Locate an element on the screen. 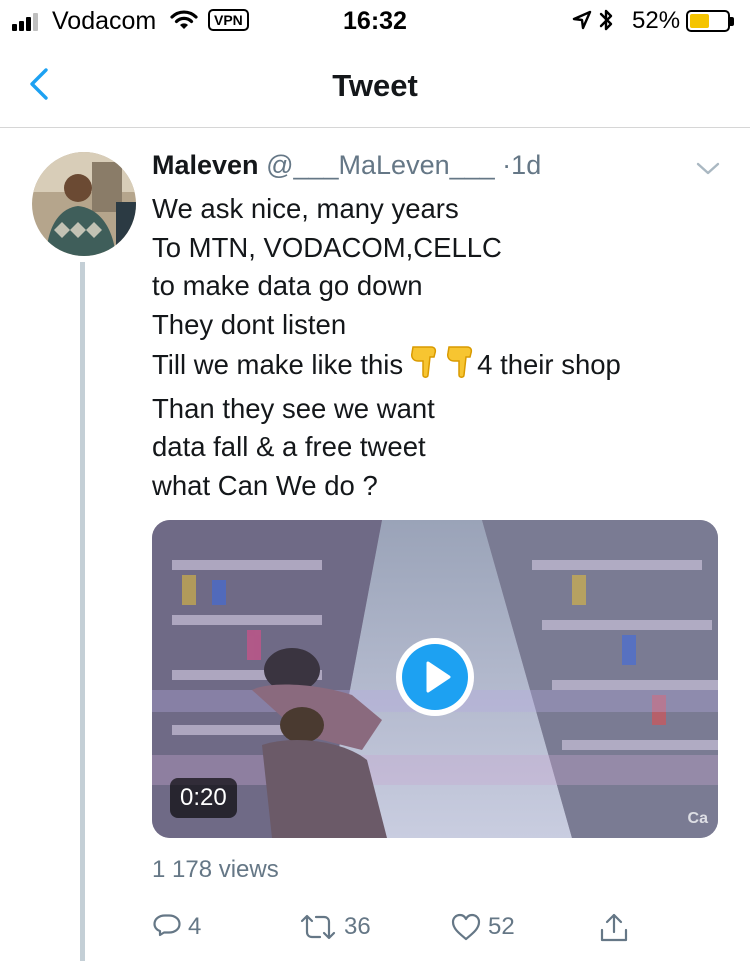 Image resolution: width=750 pixels, height=961 pixels. tweet-actions: 4 36 52 is located at coordinates (402, 934).